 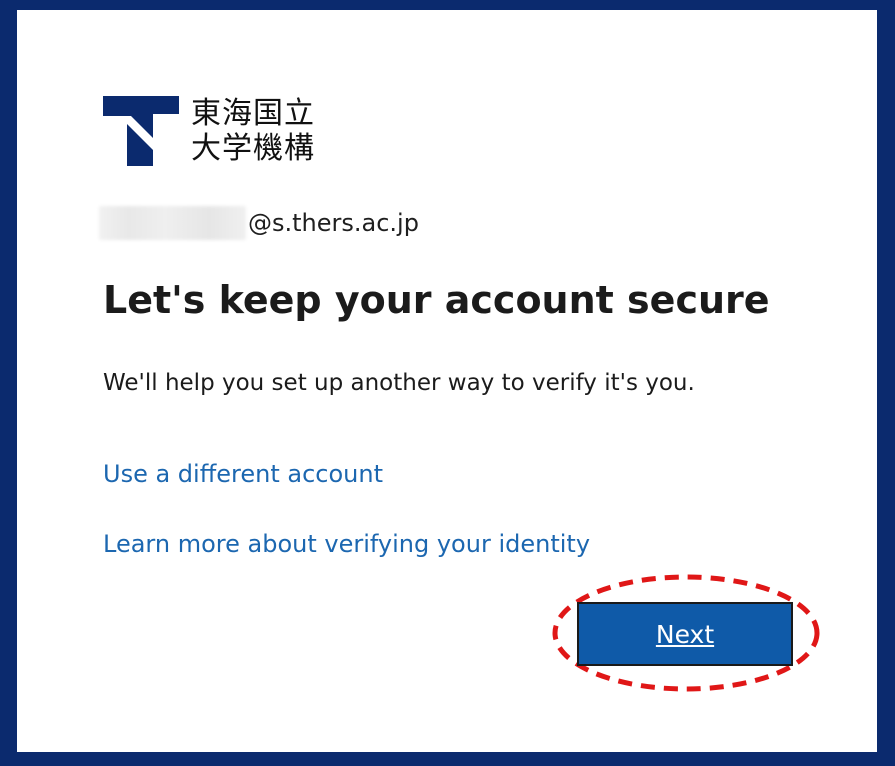 What do you see at coordinates (436, 300) in the screenshot?
I see `page-title: Let's keep your account secure` at bounding box center [436, 300].